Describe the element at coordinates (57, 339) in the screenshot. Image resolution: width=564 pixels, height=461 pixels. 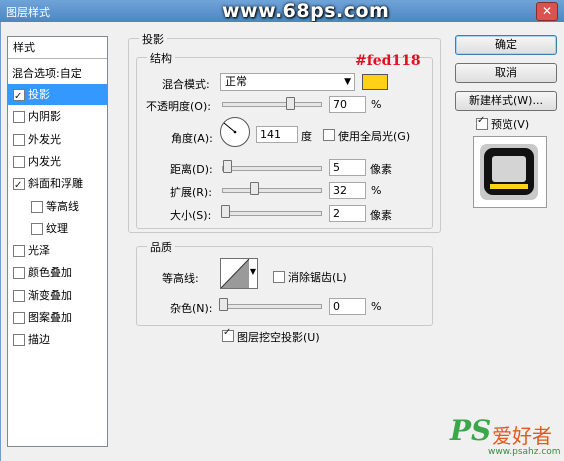
I see `style-item: 描边` at that location.